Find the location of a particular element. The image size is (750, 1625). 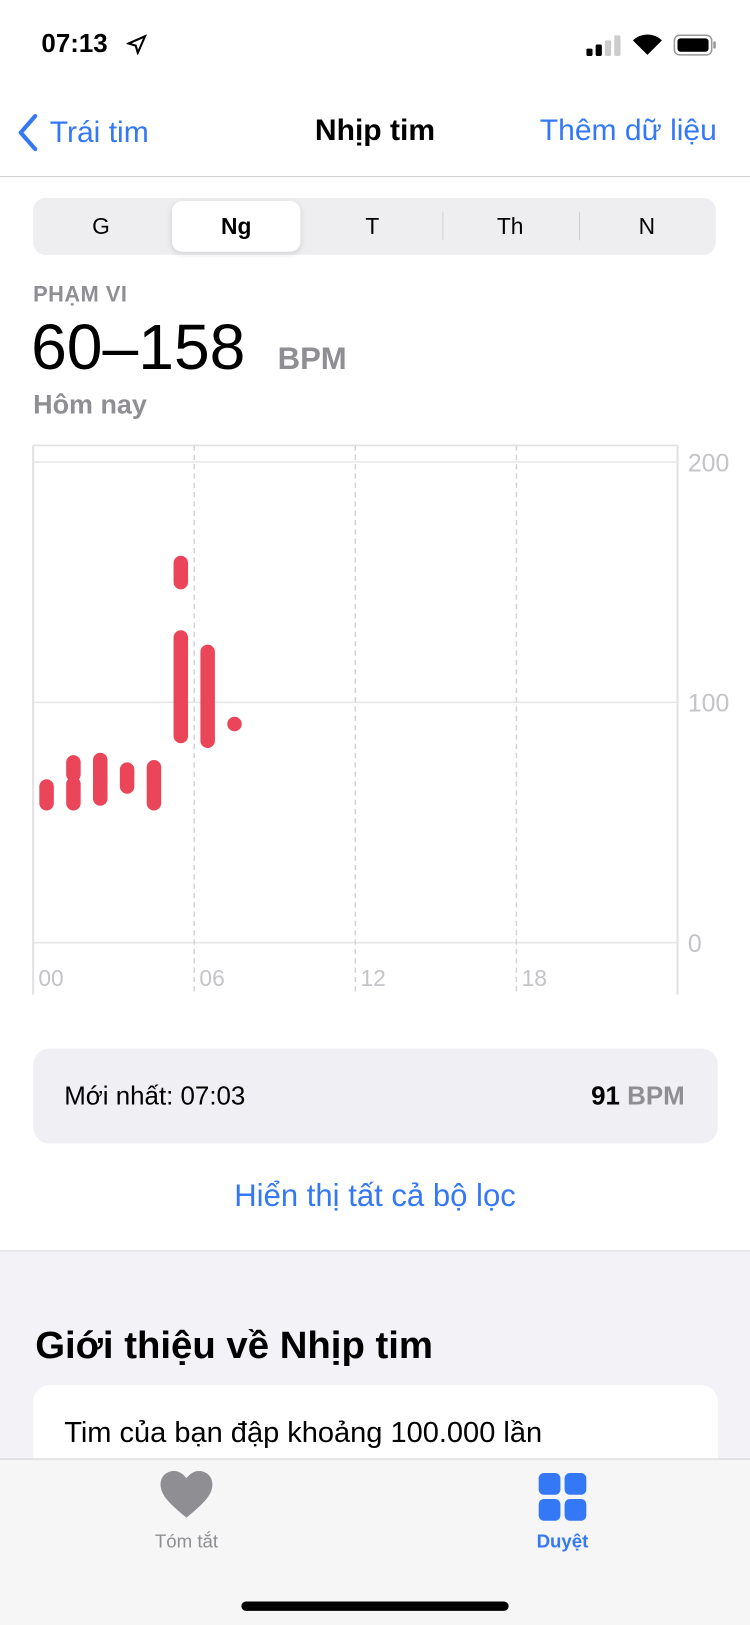

segment-day: G is located at coordinates (101, 226).